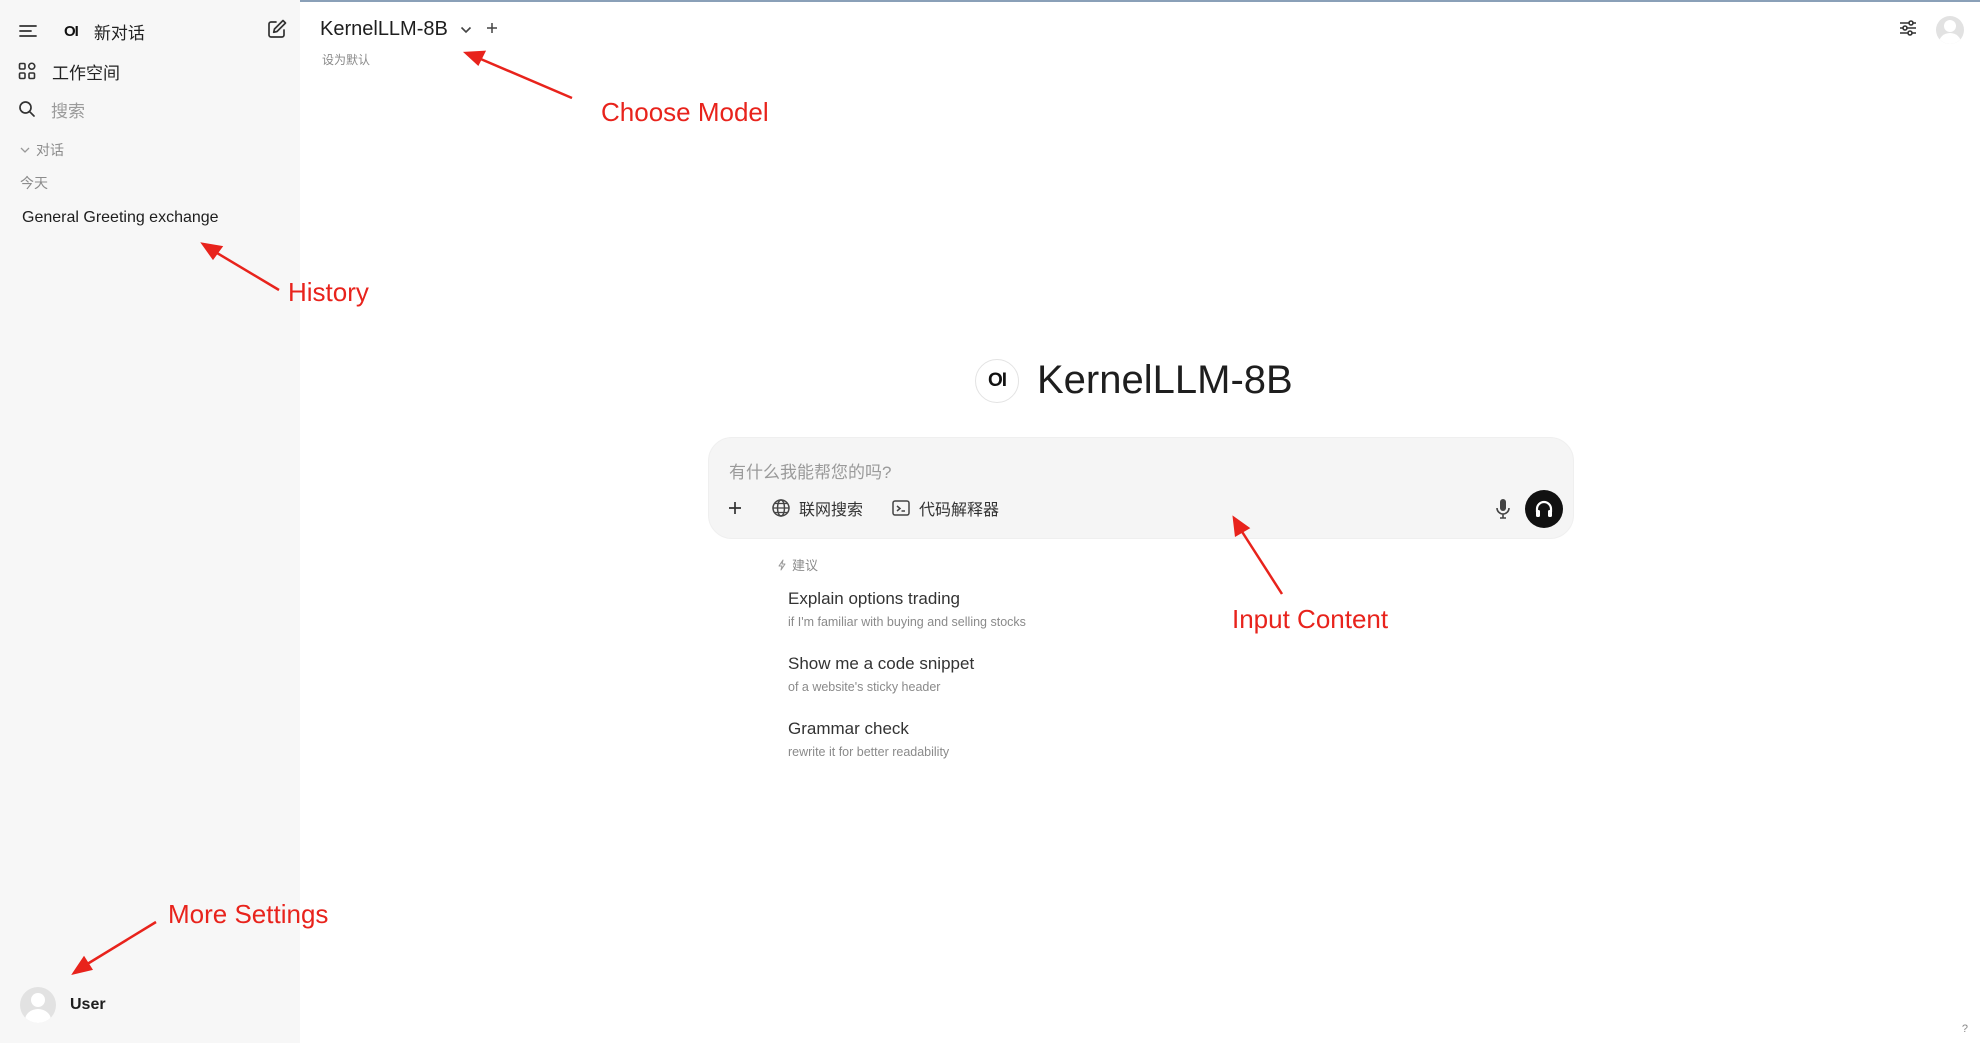 Image resolution: width=1980 pixels, height=1043 pixels. I want to click on web-search-toggle: 联网搜索, so click(817, 508).